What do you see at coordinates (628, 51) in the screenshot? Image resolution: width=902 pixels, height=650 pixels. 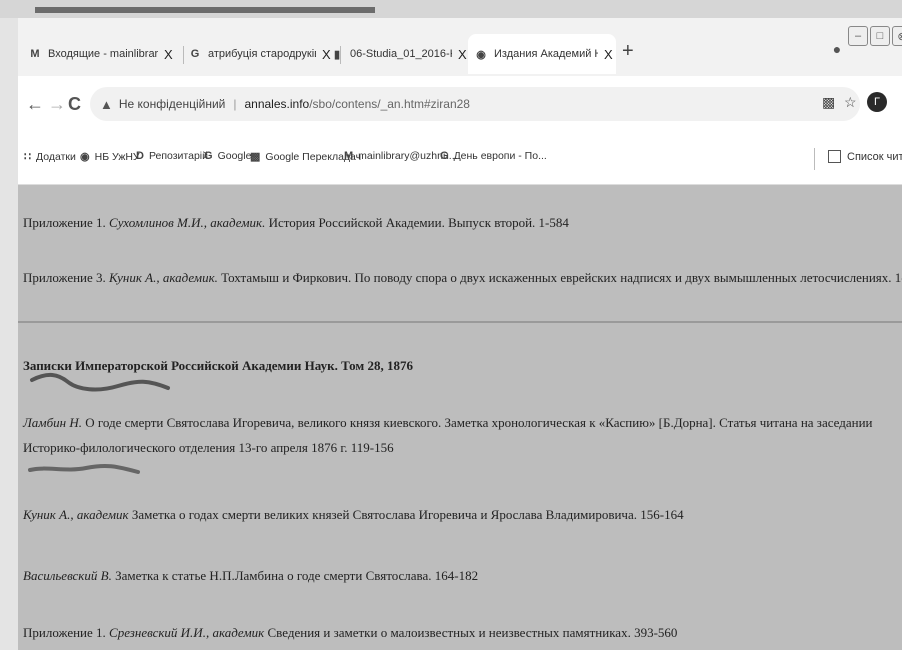 I see `new-tab-button: +` at bounding box center [628, 51].